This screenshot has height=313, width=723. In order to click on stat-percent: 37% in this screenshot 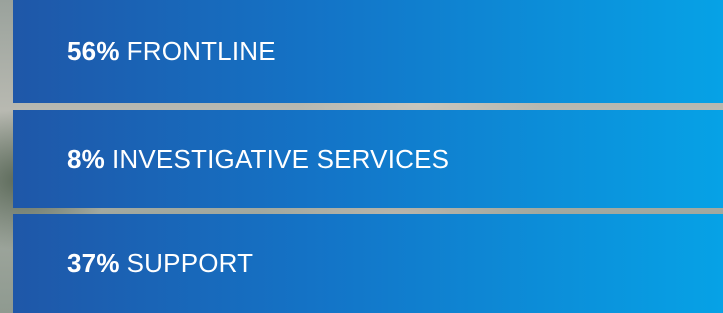, I will do `click(93, 263)`.